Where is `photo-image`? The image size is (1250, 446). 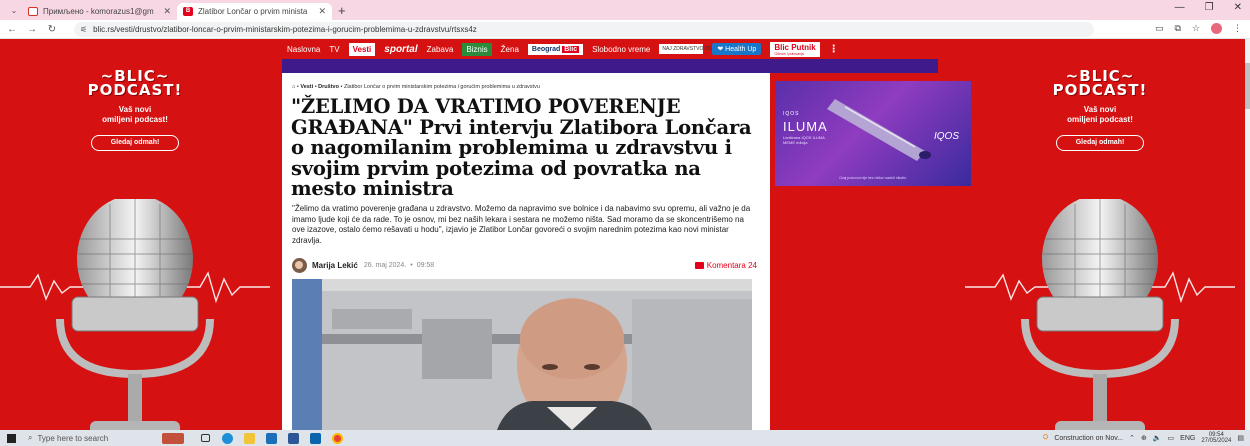 photo-image is located at coordinates (522, 354).